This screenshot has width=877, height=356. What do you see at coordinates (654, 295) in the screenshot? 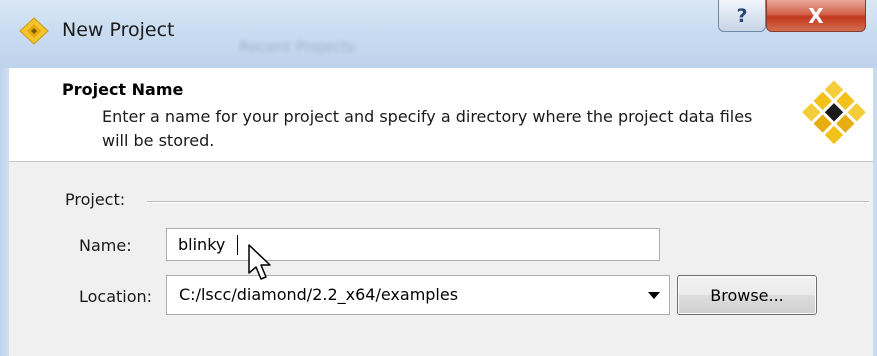
I see `dropdown-arrow-icon` at bounding box center [654, 295].